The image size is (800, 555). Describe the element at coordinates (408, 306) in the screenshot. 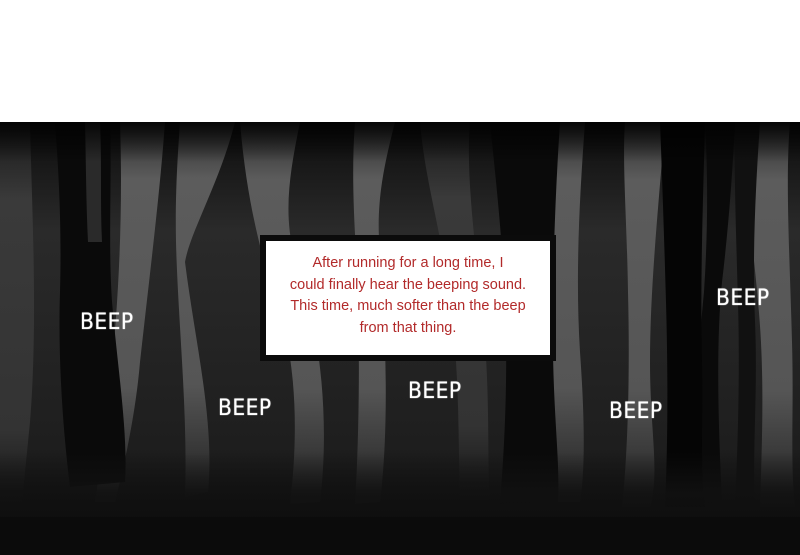

I see `narration-line: This time, much softer than the beep` at that location.